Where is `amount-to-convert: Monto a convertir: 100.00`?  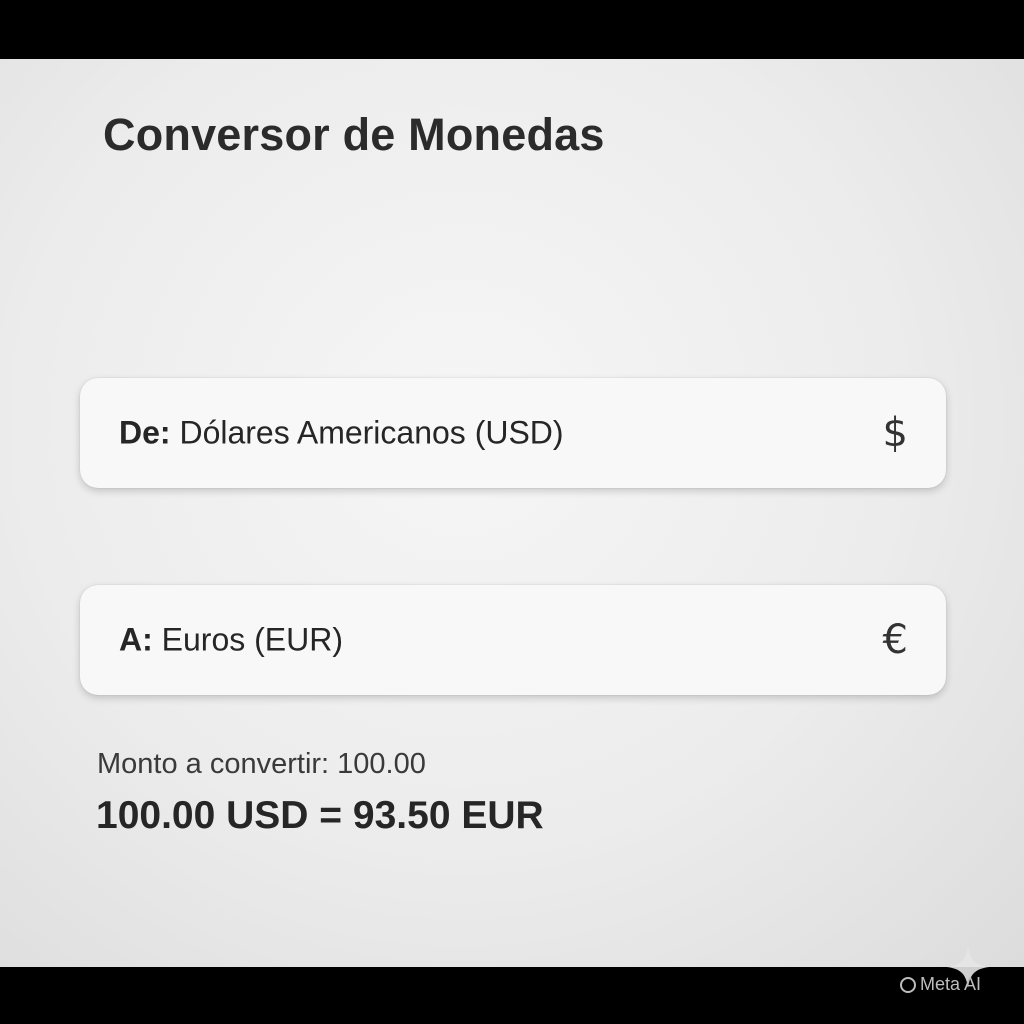
amount-to-convert: Monto a convertir: 100.00 is located at coordinates (261, 764).